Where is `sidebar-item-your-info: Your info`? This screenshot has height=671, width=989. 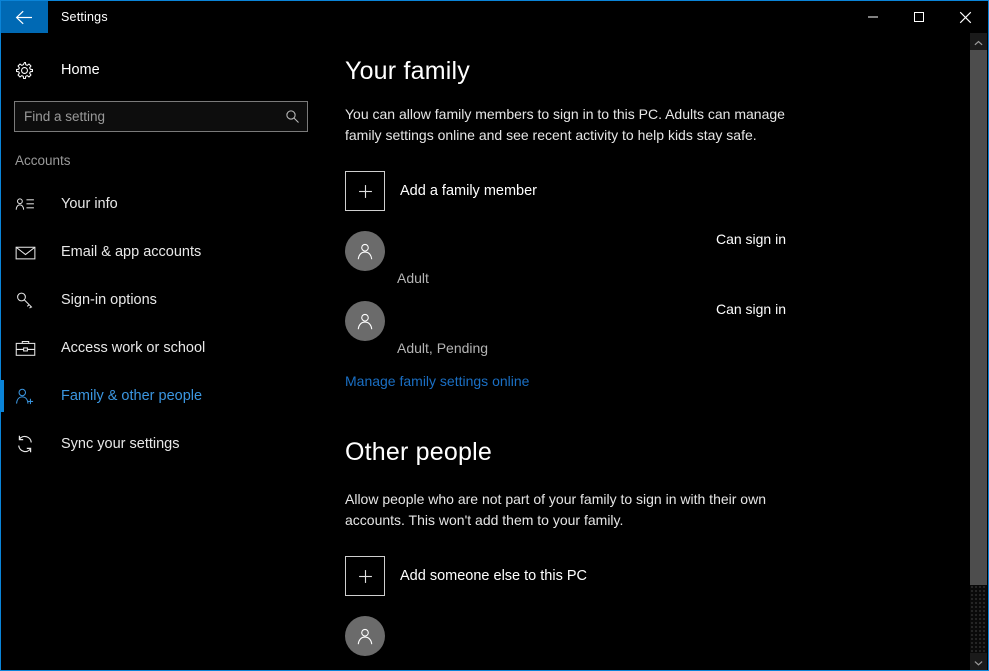 sidebar-item-your-info: Your info is located at coordinates (166, 204).